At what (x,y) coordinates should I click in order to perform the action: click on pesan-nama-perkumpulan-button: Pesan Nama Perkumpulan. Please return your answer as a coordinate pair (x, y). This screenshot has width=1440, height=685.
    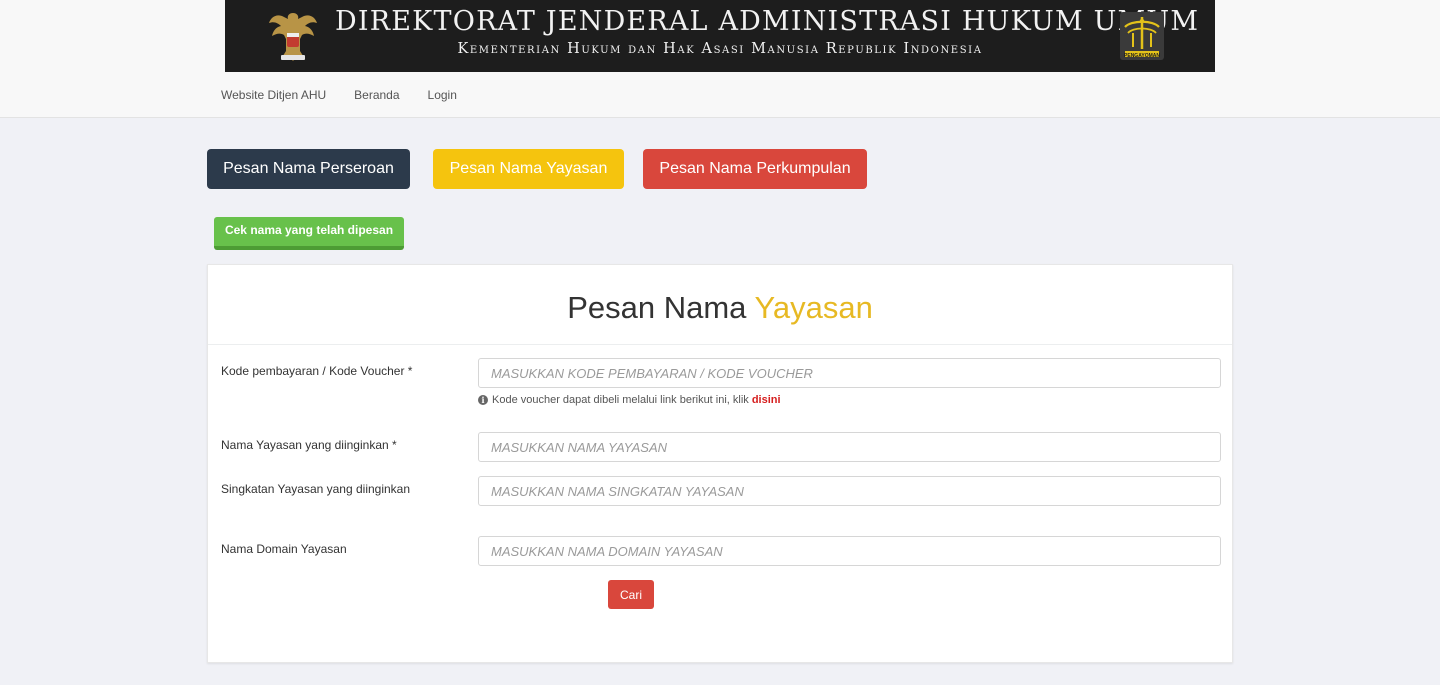
    Looking at the image, I should click on (755, 169).